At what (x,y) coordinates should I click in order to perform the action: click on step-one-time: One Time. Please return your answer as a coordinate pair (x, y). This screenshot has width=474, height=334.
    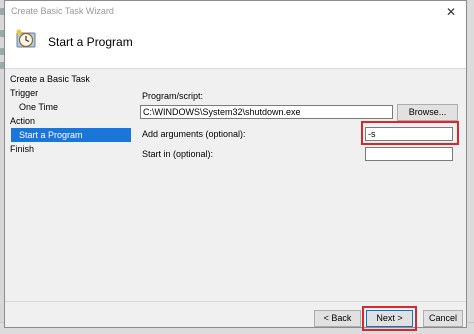
    Looking at the image, I should click on (68, 107).